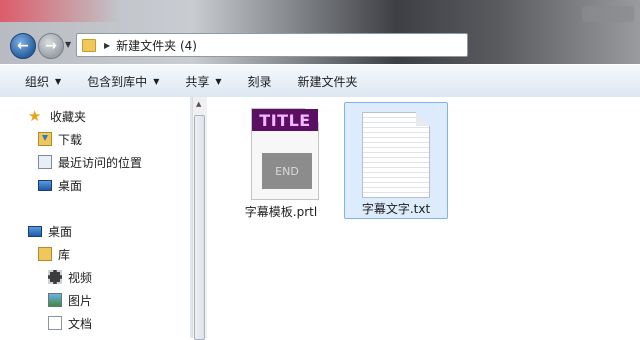 This screenshot has width=640, height=340. Describe the element at coordinates (89, 45) in the screenshot. I see `folder-icon` at that location.